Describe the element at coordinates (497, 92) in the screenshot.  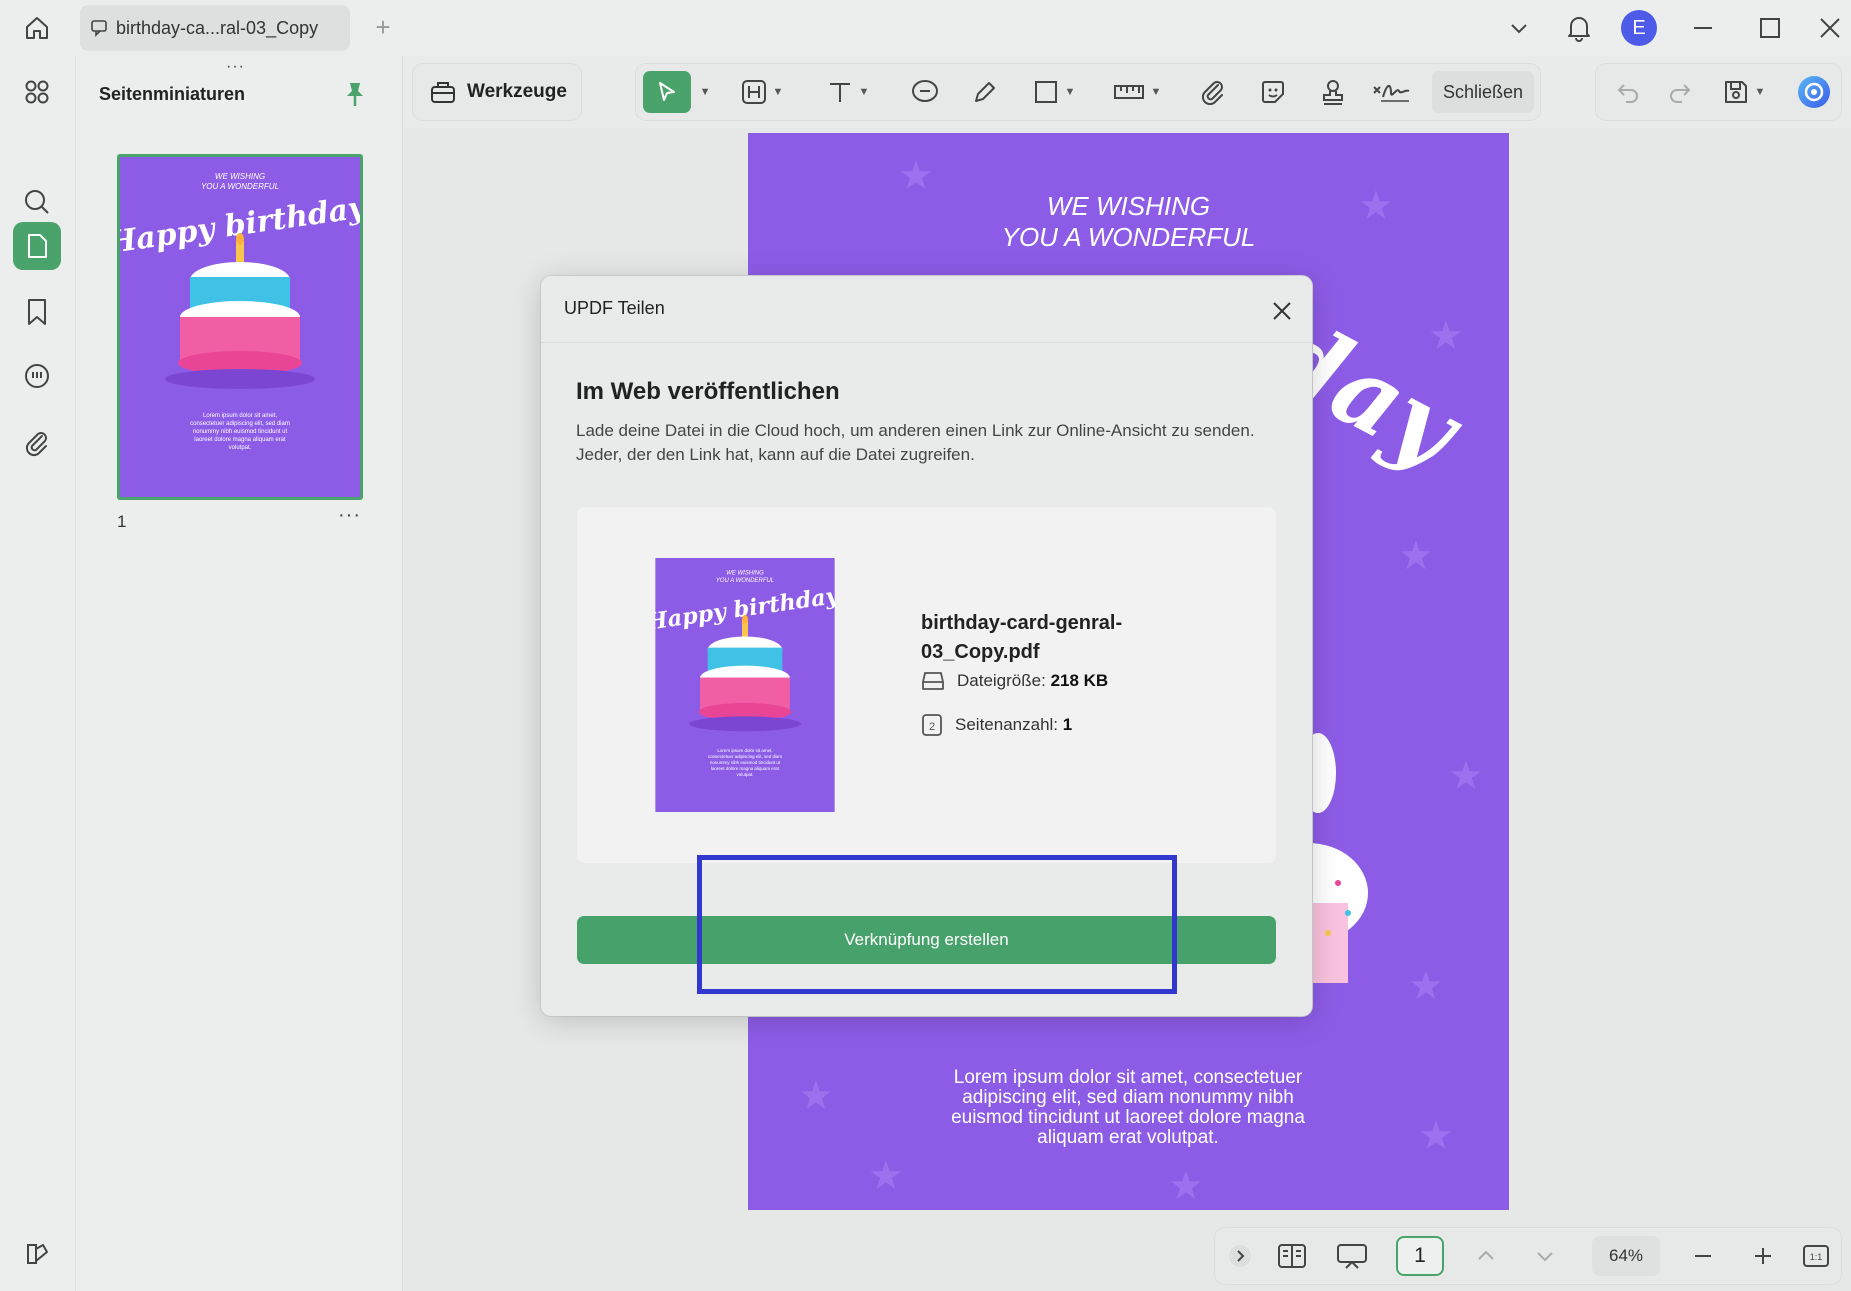
I see `tools-button: Werkzeuge` at that location.